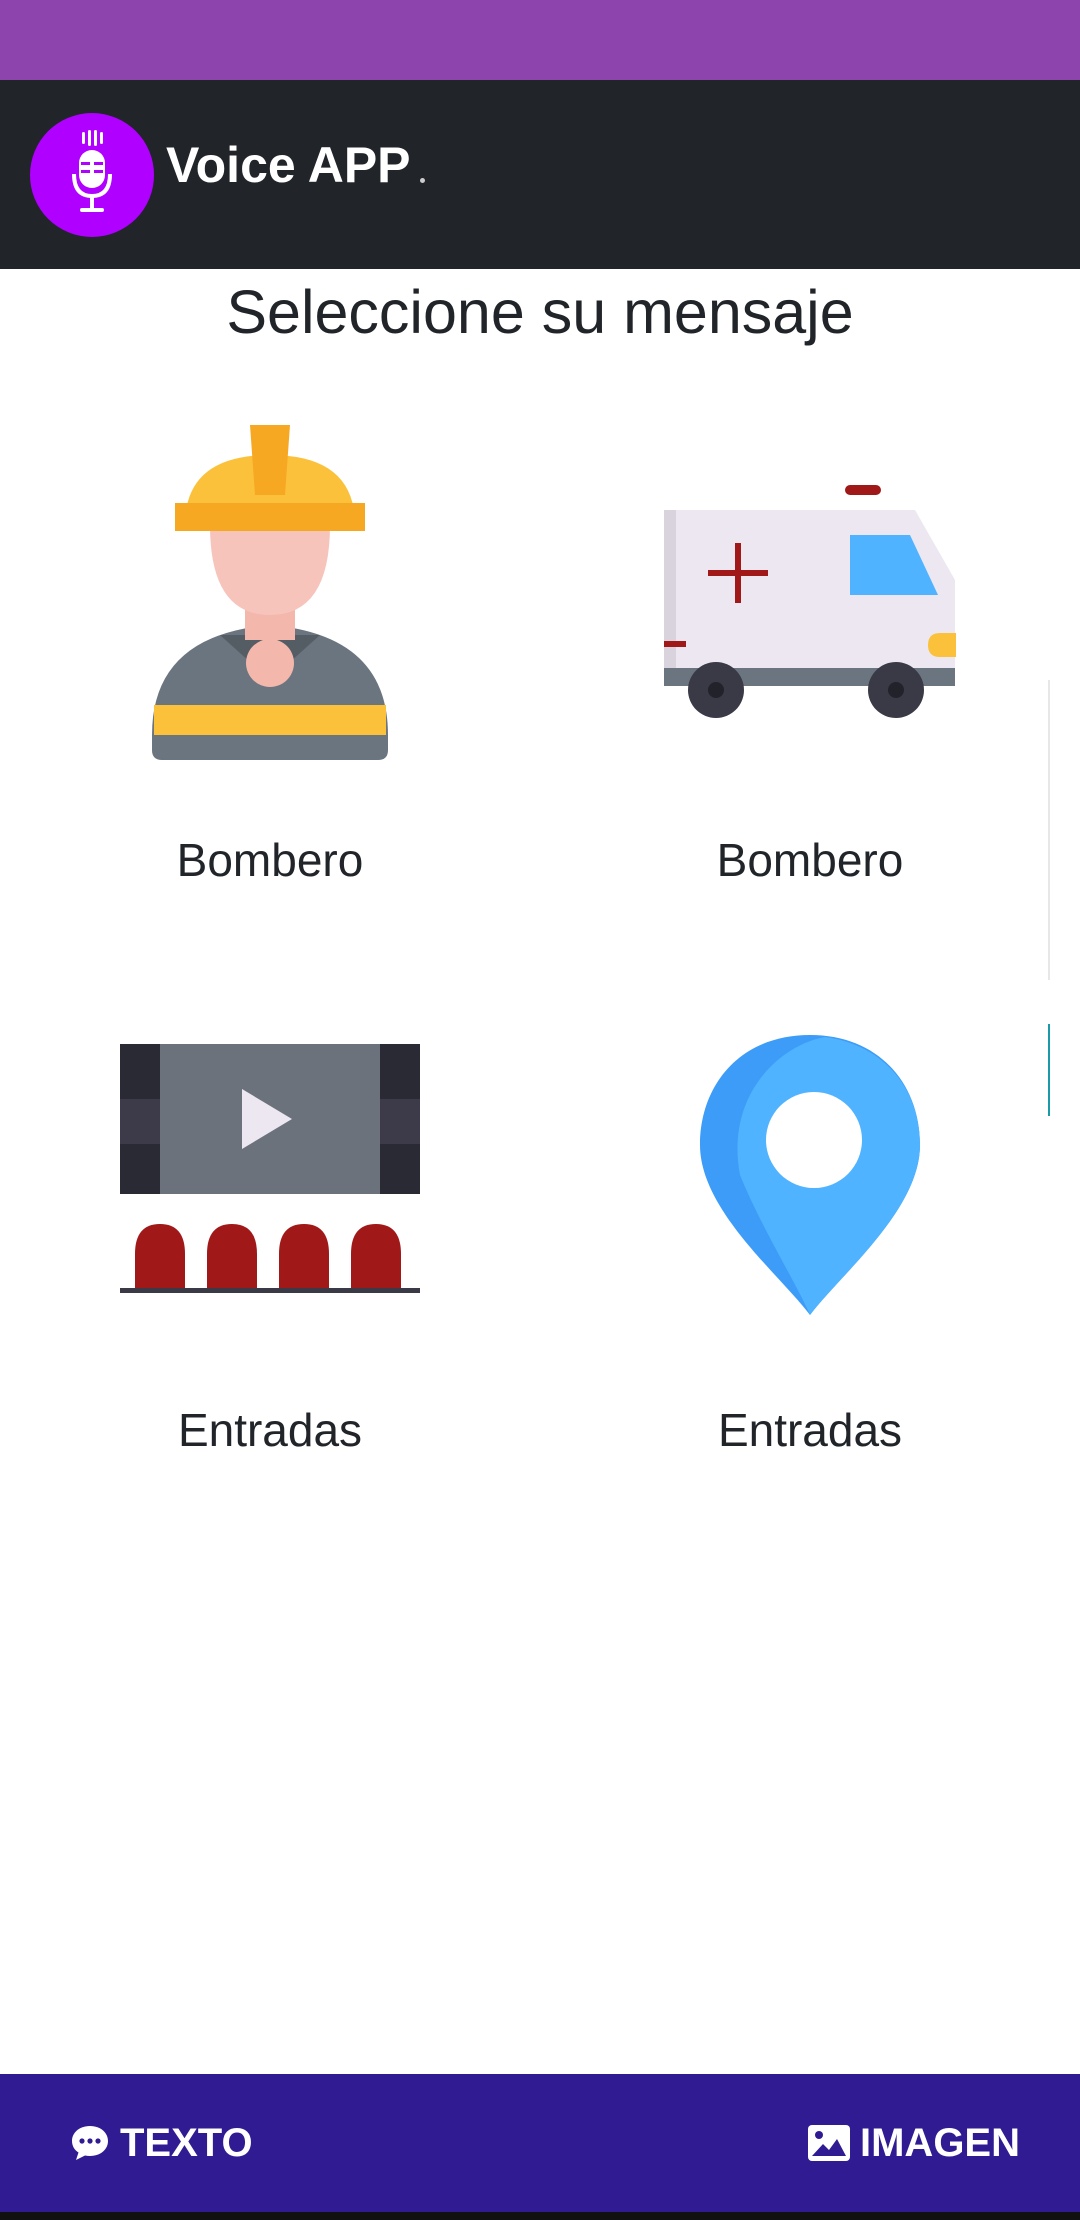 The width and height of the screenshot is (1080, 2220). Describe the element at coordinates (1049, 830) in the screenshot. I see `scrollbar-track` at that location.